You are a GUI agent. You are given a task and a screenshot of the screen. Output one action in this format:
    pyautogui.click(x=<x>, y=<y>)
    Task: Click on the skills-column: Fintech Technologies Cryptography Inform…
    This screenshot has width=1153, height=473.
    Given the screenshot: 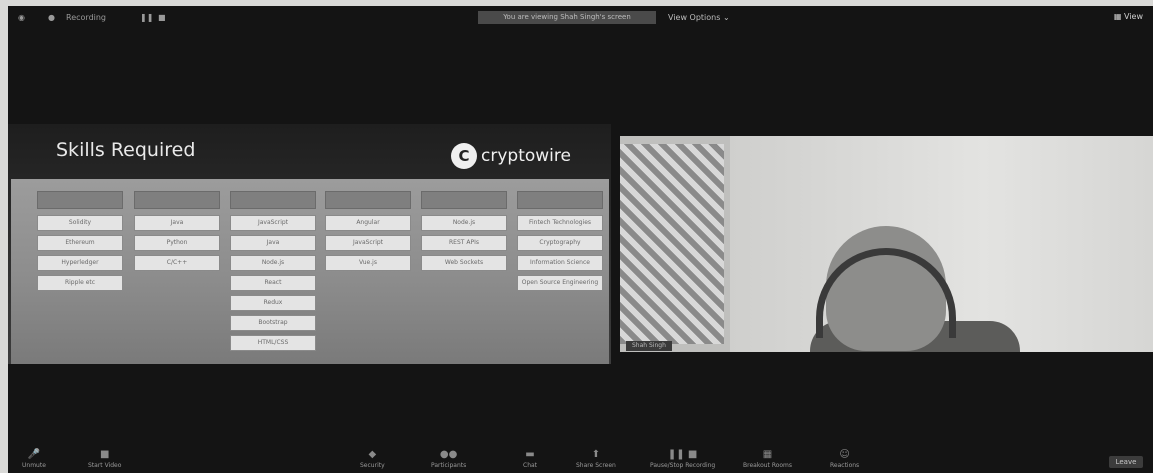 What is the action you would take?
    pyautogui.click(x=560, y=243)
    